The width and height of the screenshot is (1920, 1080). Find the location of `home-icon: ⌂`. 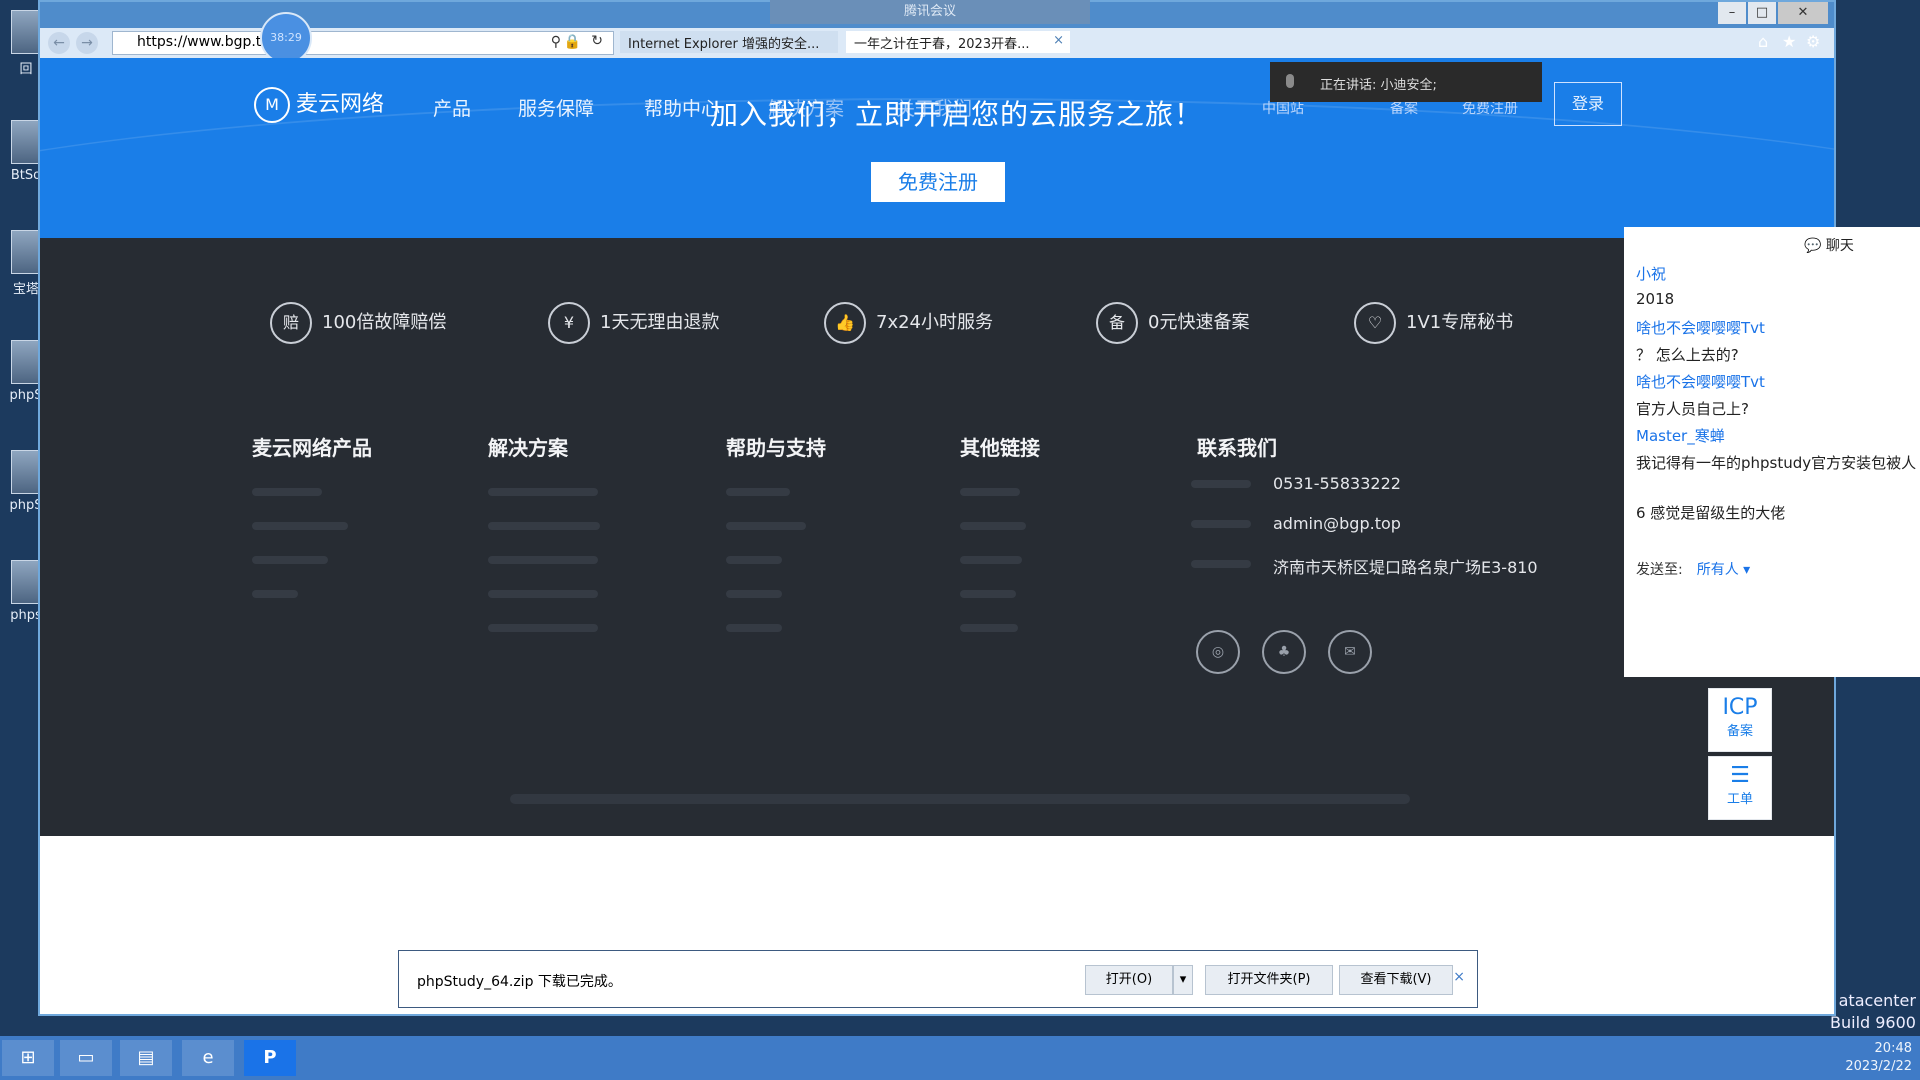

home-icon: ⌂ is located at coordinates (1763, 41).